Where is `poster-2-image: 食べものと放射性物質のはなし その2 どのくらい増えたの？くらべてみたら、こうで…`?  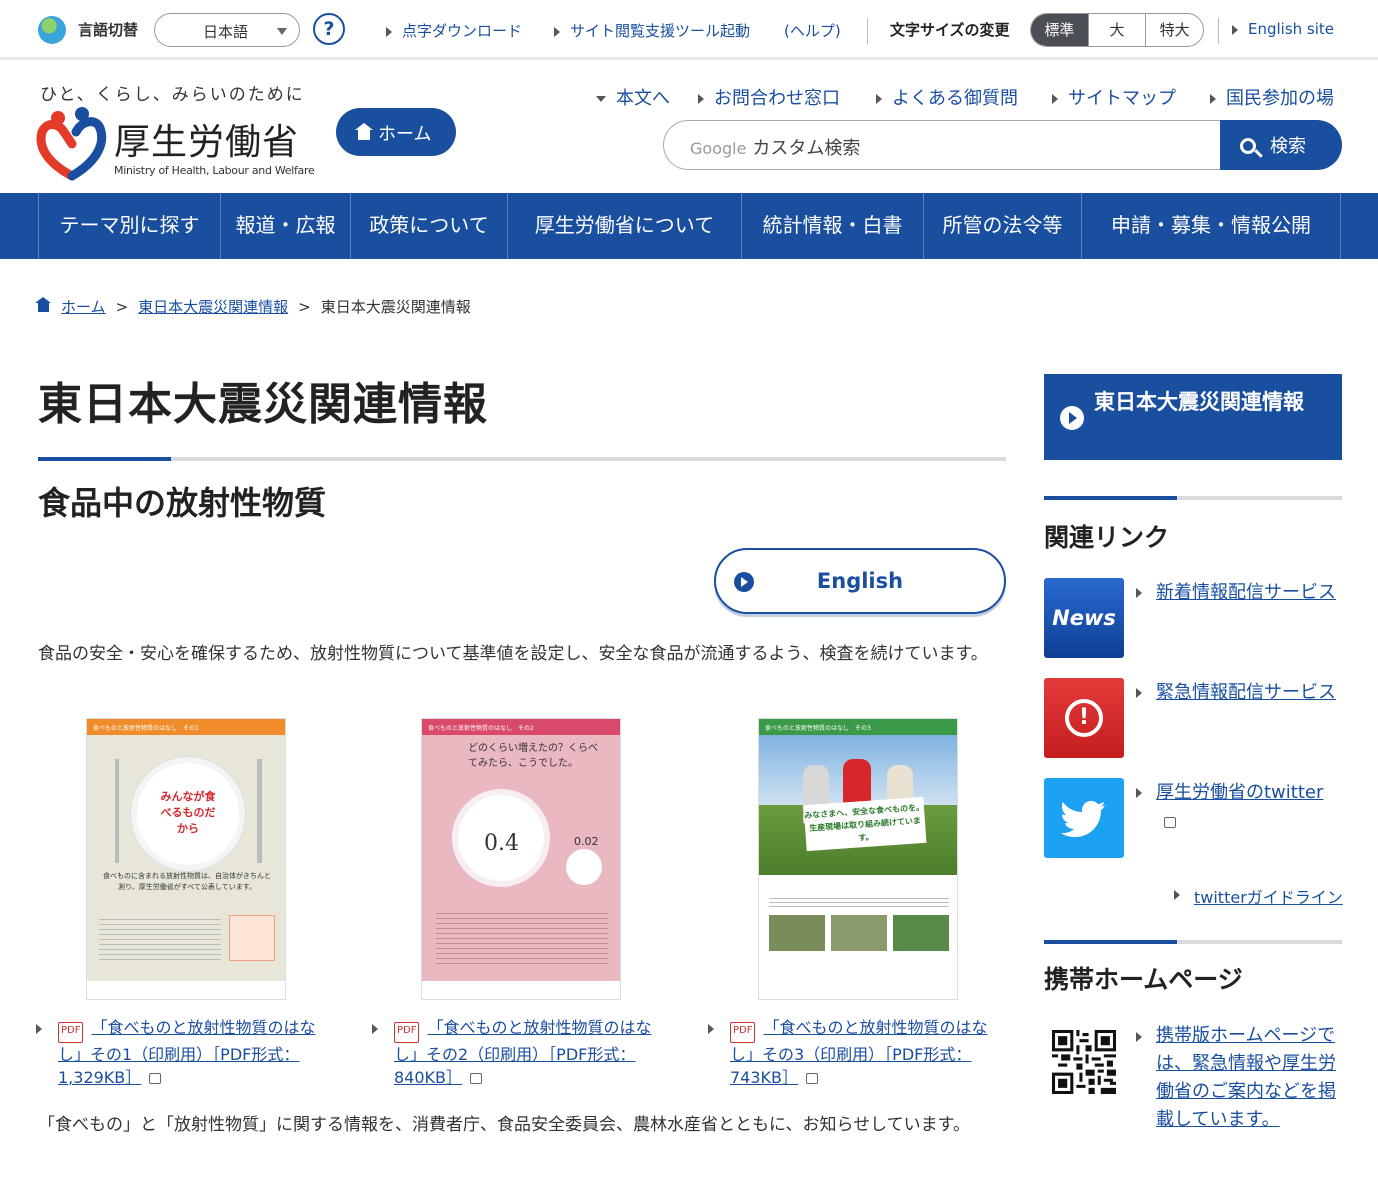
poster-2-image: 食べものと放射性物質のはなし その2 どのくらい増えたの？くらべてみたら、こうで… is located at coordinates (521, 859).